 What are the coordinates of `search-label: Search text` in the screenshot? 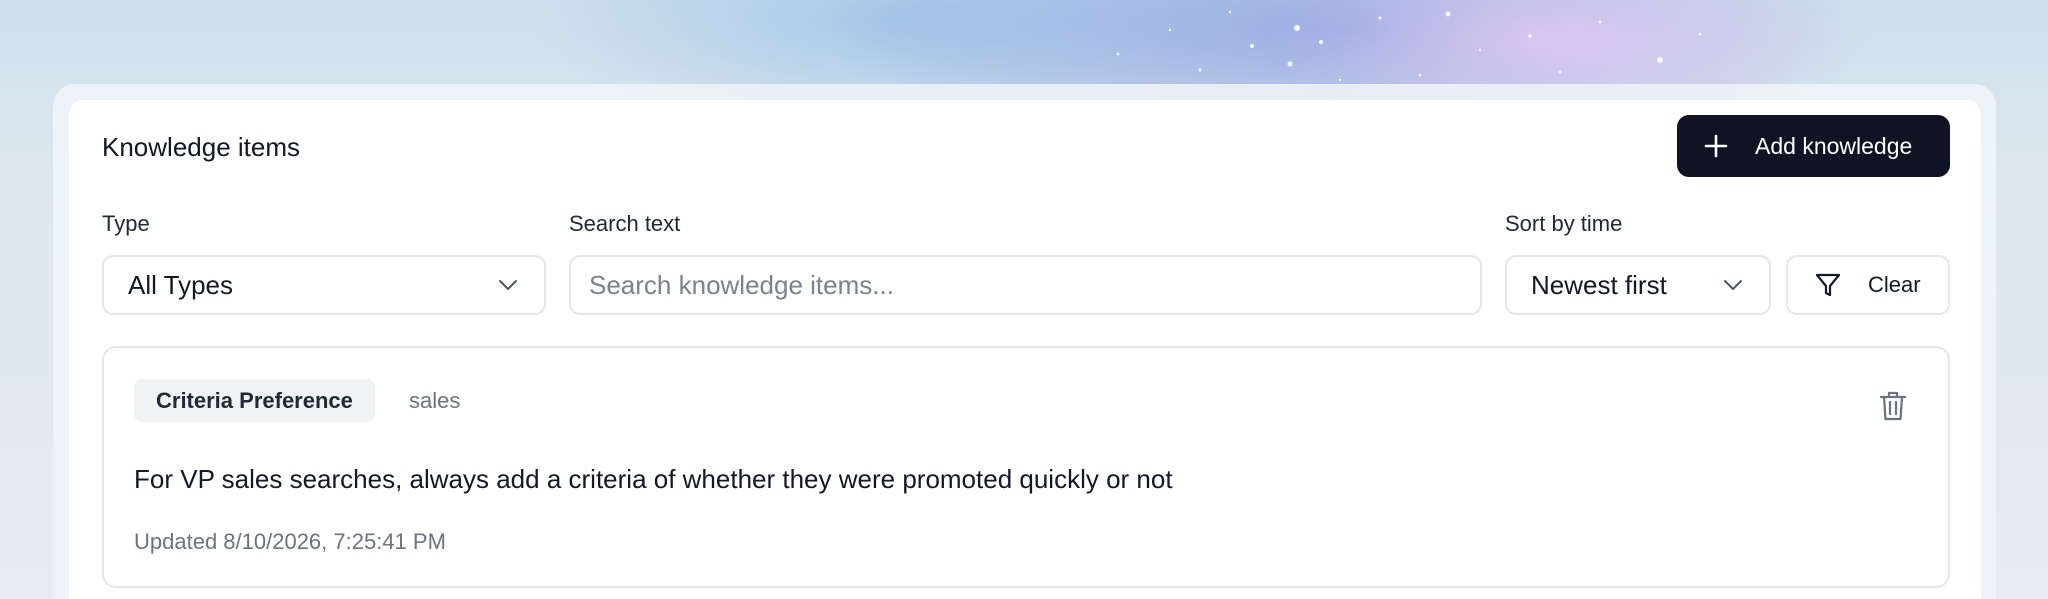 It's located at (625, 223).